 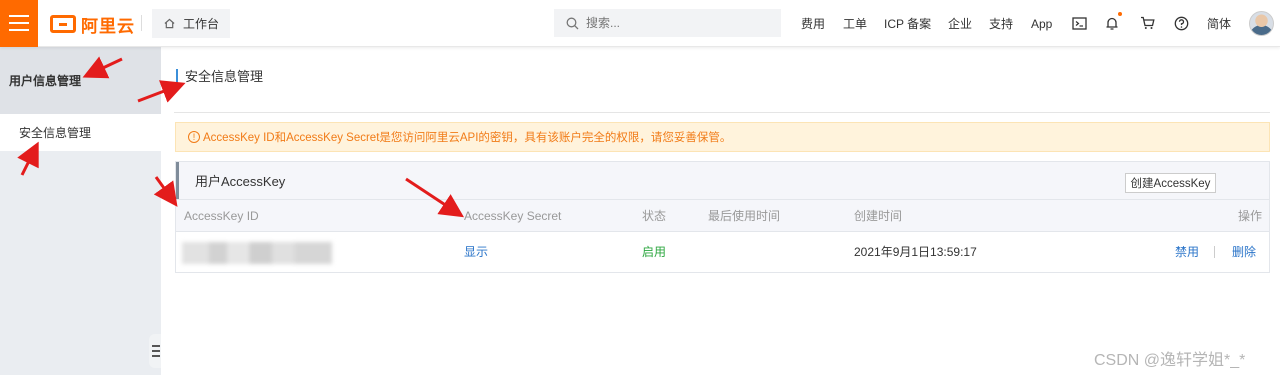 What do you see at coordinates (1112, 23) in the screenshot?
I see `bell-icon` at bounding box center [1112, 23].